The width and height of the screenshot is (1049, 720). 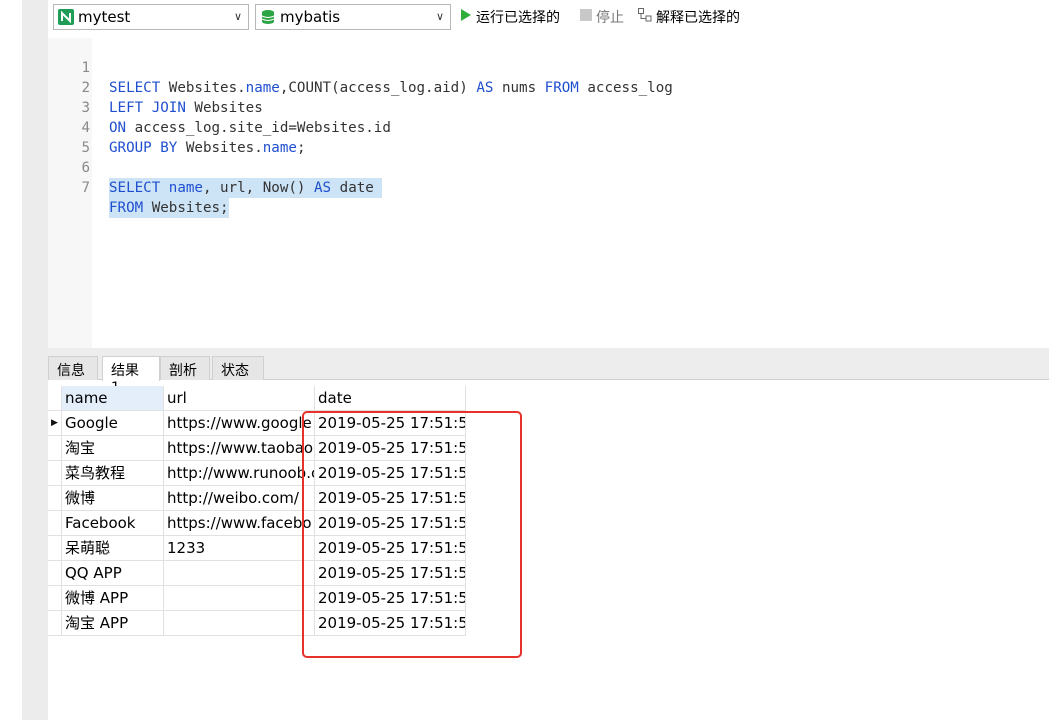 What do you see at coordinates (239, 423) in the screenshot?
I see `cell-url: https://www.google` at bounding box center [239, 423].